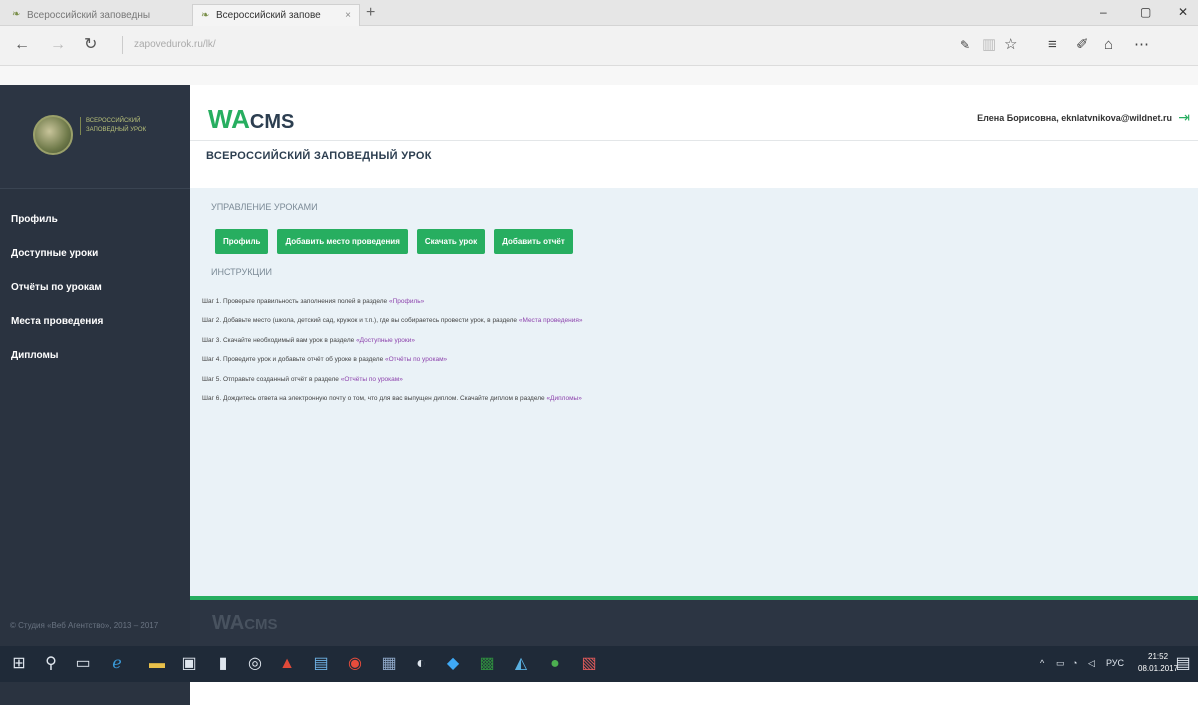 This screenshot has width=1198, height=705. What do you see at coordinates (694, 623) in the screenshot?
I see `page-footer: WACMS` at bounding box center [694, 623].